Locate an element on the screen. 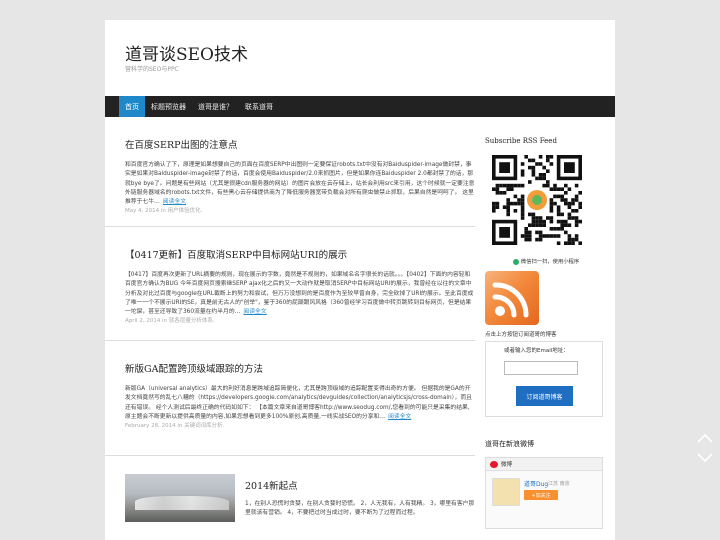  post-meta: May 4, 2014 in 用户体验优化. is located at coordinates (164, 211).